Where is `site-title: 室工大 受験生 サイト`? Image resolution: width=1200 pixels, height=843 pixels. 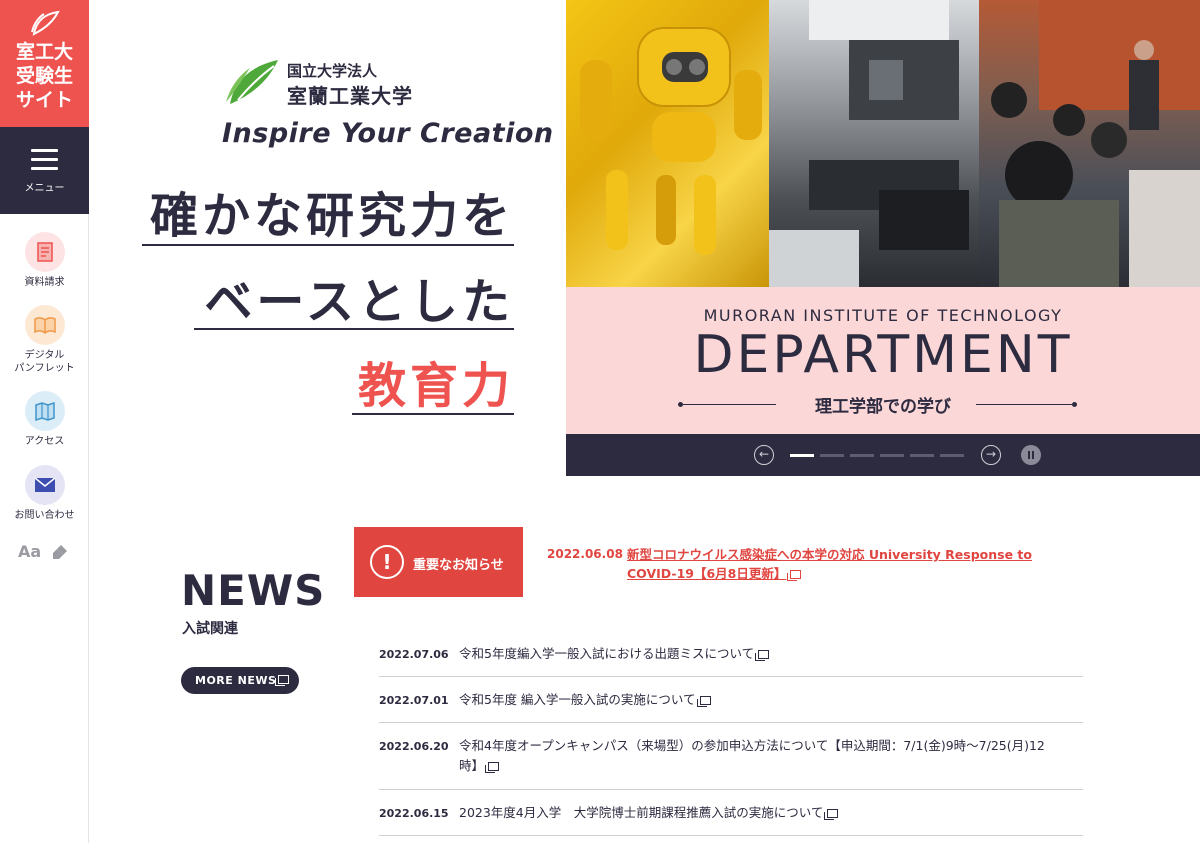 site-title: 室工大 受験生 サイト is located at coordinates (44, 76).